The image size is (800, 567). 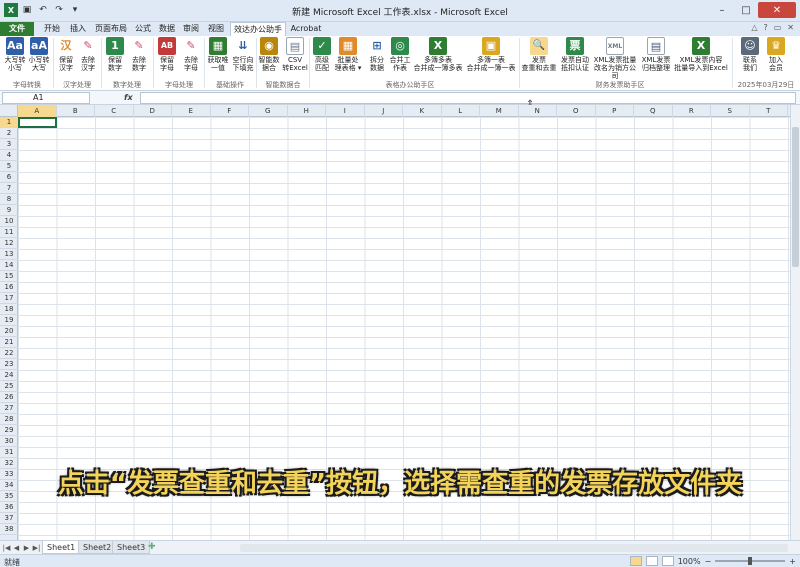 I want to click on lower-to-upper-button: aA 小写转 大写, so click(x=39, y=58).